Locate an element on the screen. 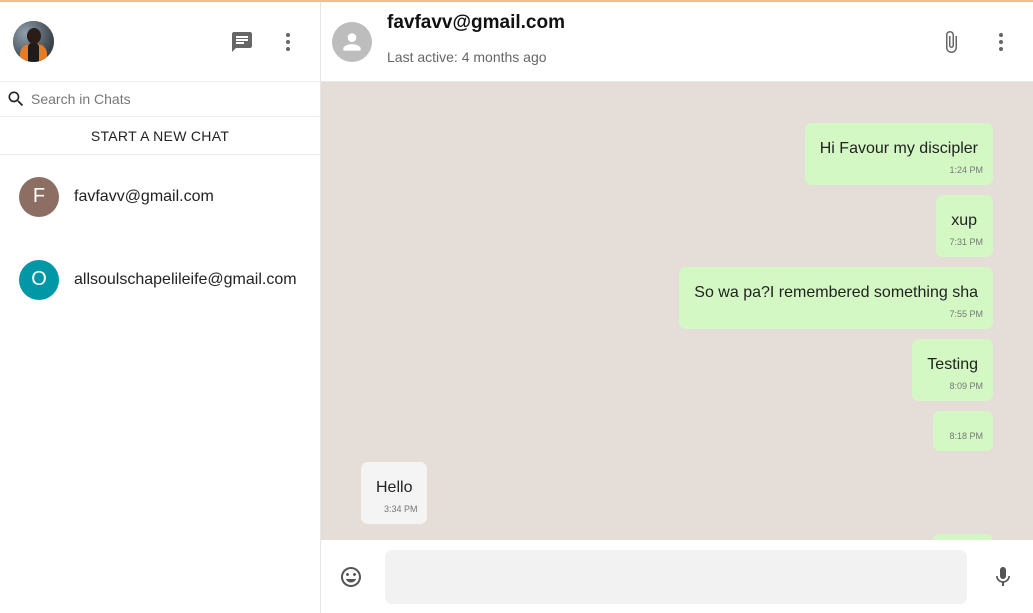  message-text: Testing is located at coordinates (952, 364).